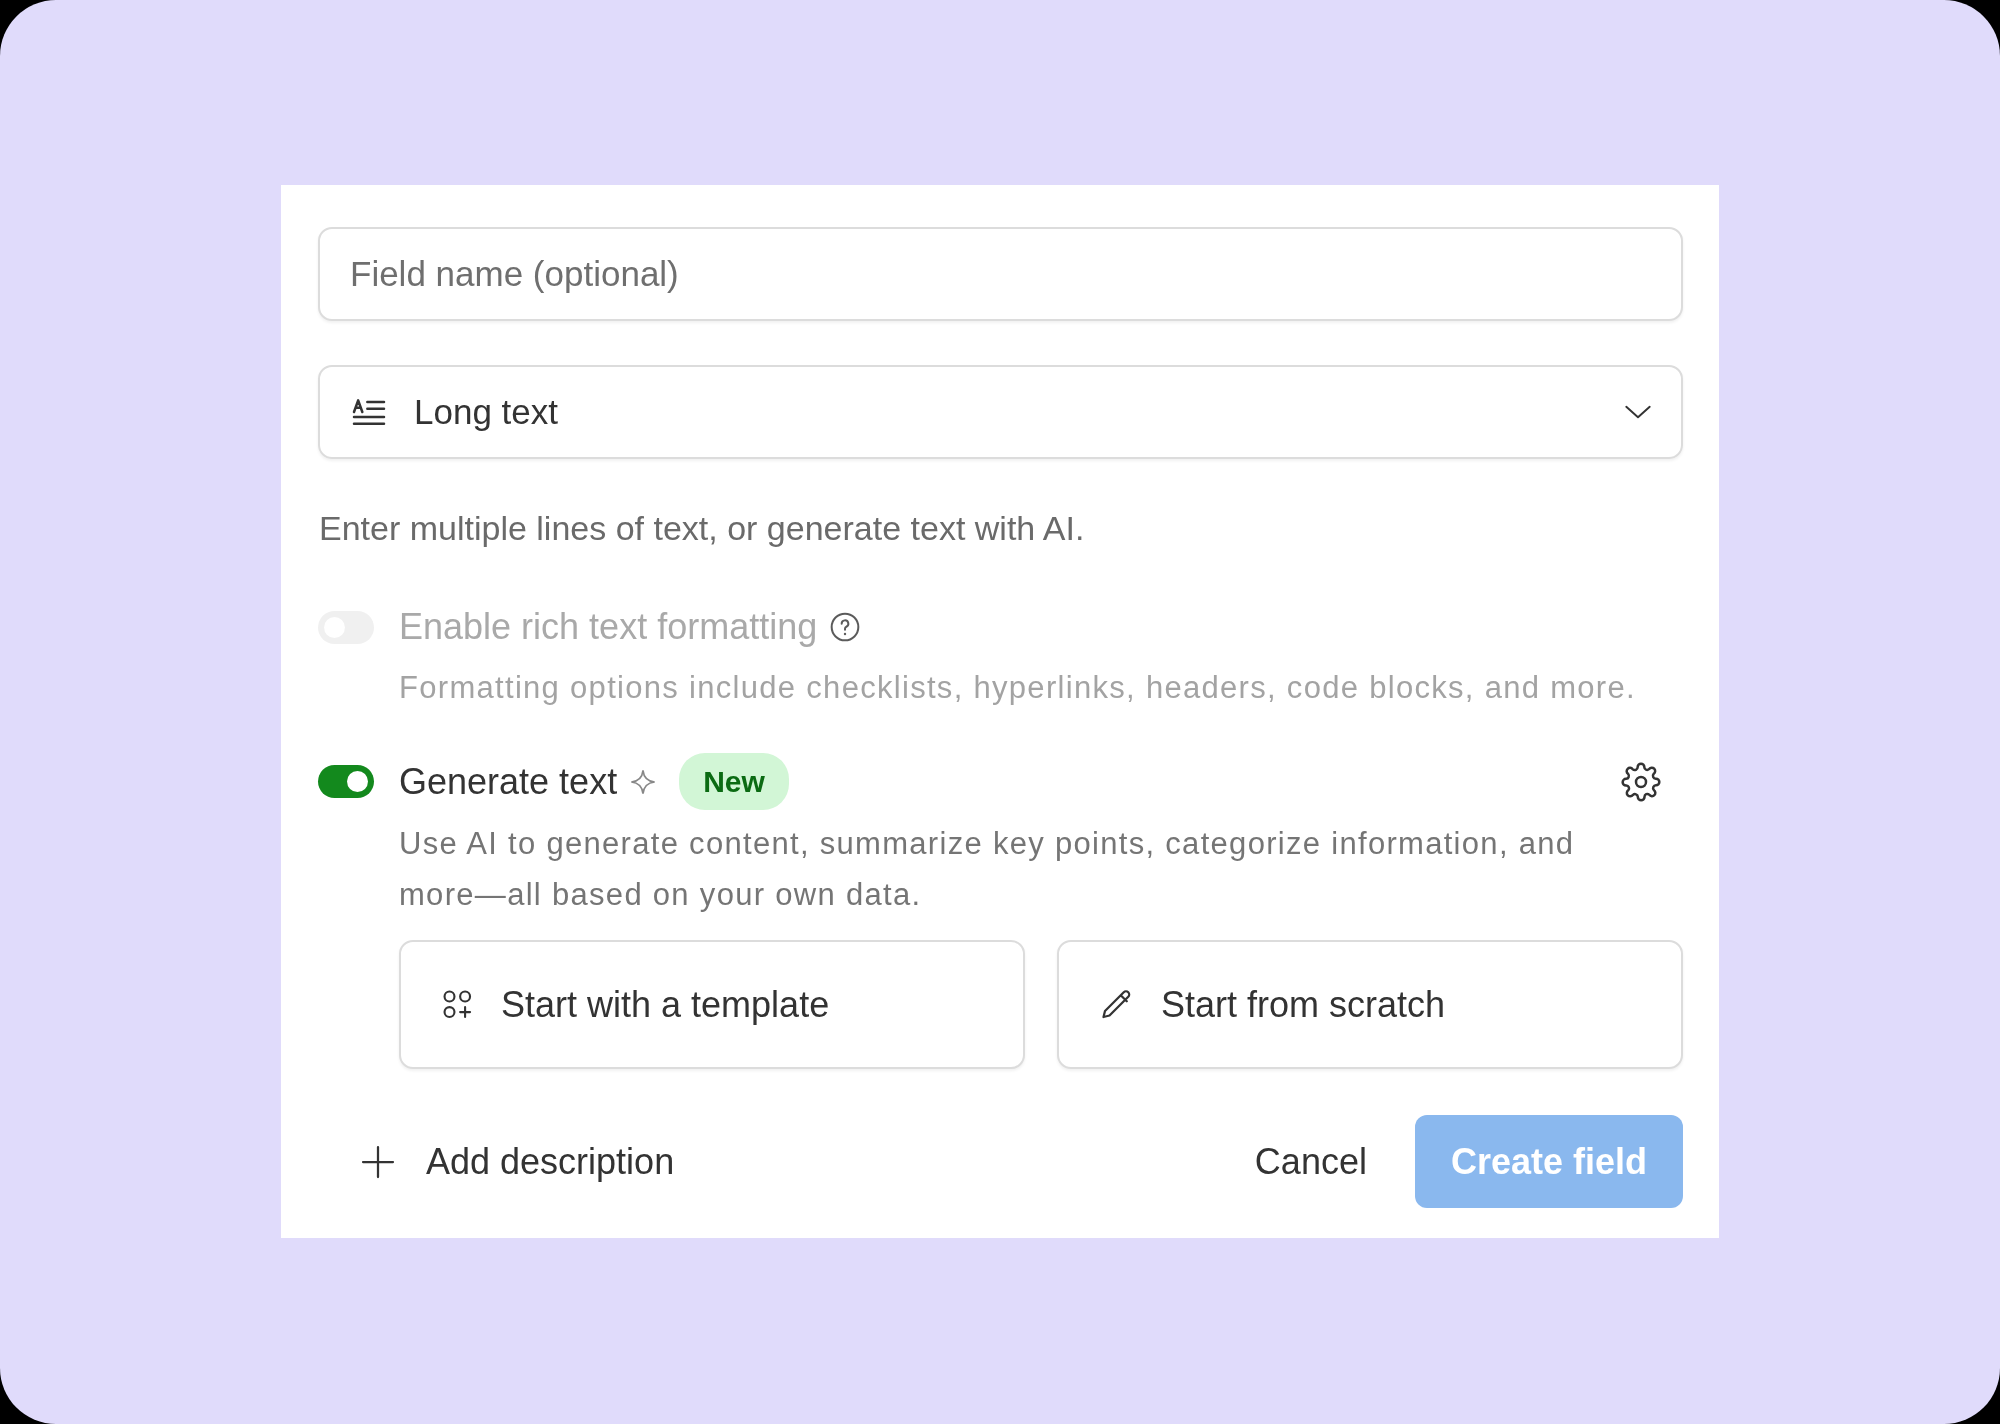  What do you see at coordinates (845, 627) in the screenshot?
I see `help-icon` at bounding box center [845, 627].